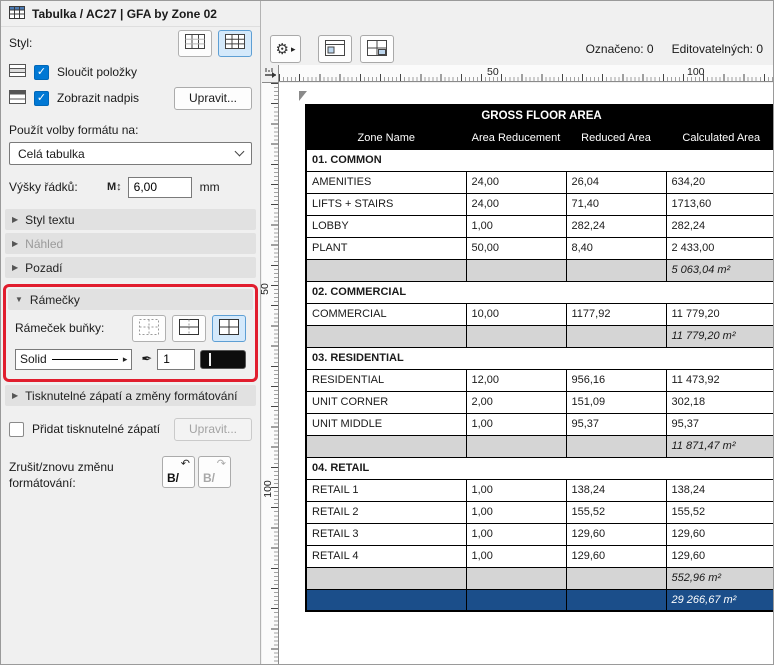  I want to click on format-options-button, so click(377, 49).